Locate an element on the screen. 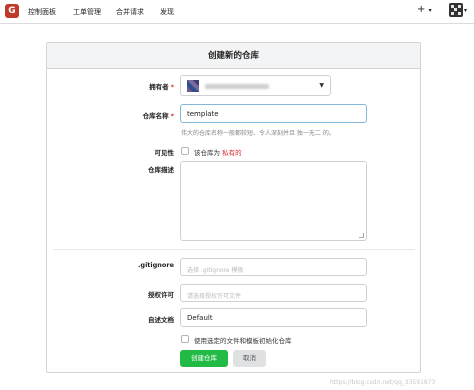 Image resolution: width=474 pixels, height=390 pixels. user-avatar is located at coordinates (456, 10).